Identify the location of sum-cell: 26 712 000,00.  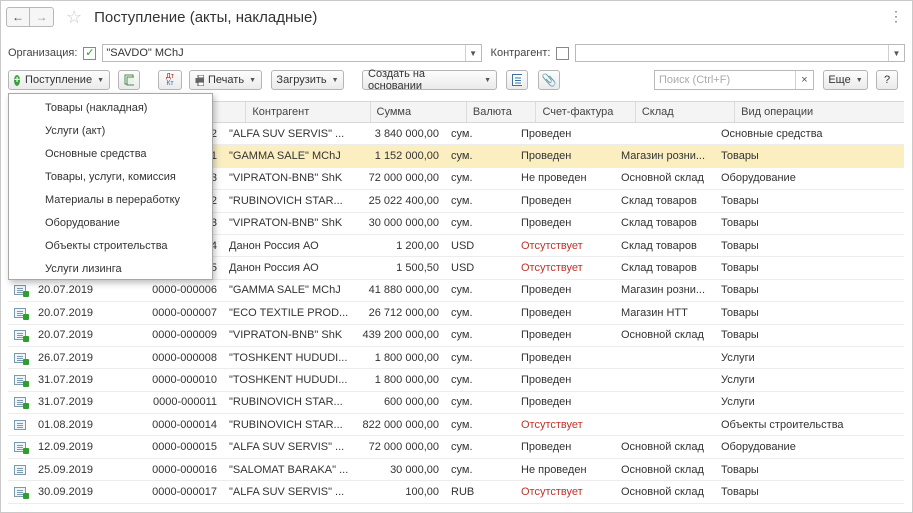
(403, 312).